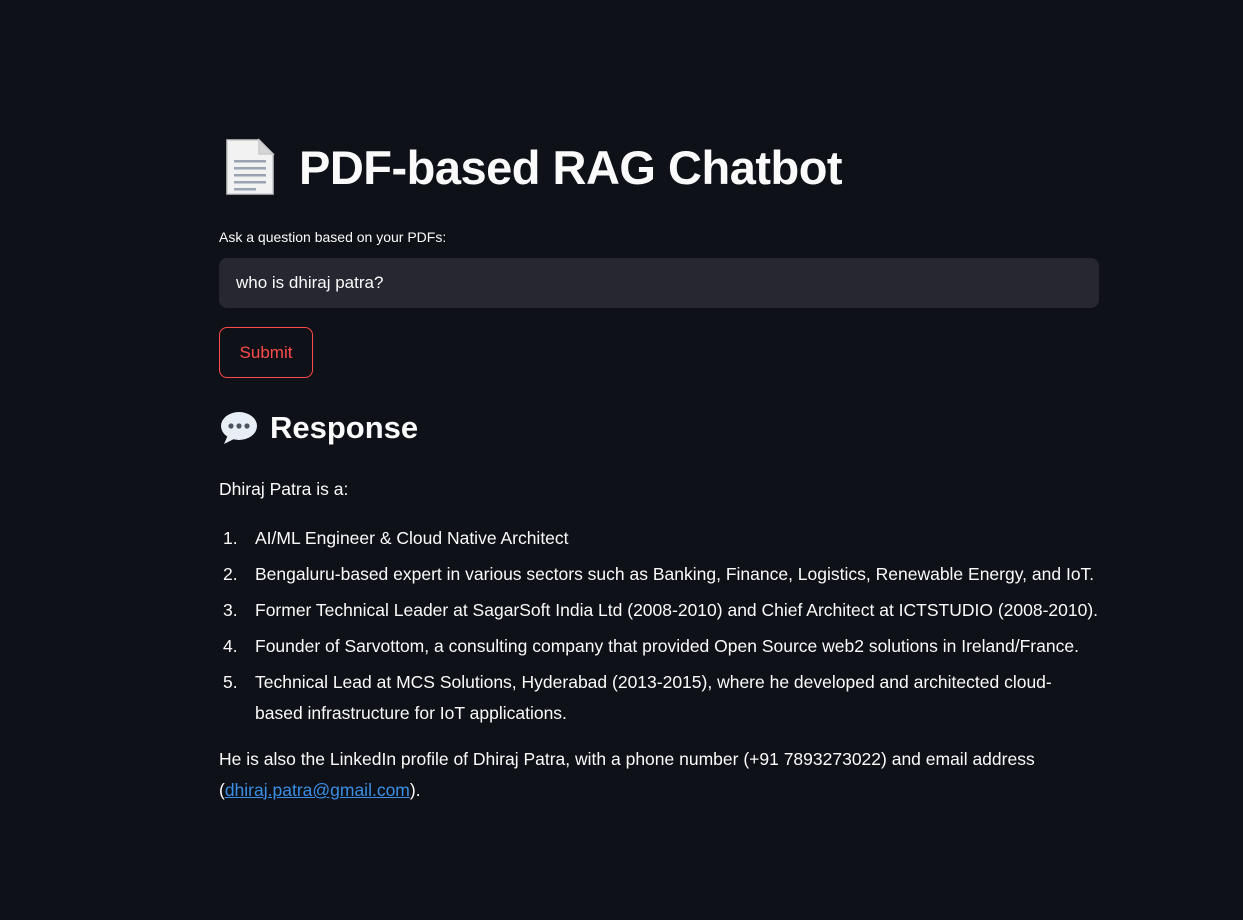 The height and width of the screenshot is (920, 1243). I want to click on page-title: PDF-based RAG Chatbot, so click(531, 167).